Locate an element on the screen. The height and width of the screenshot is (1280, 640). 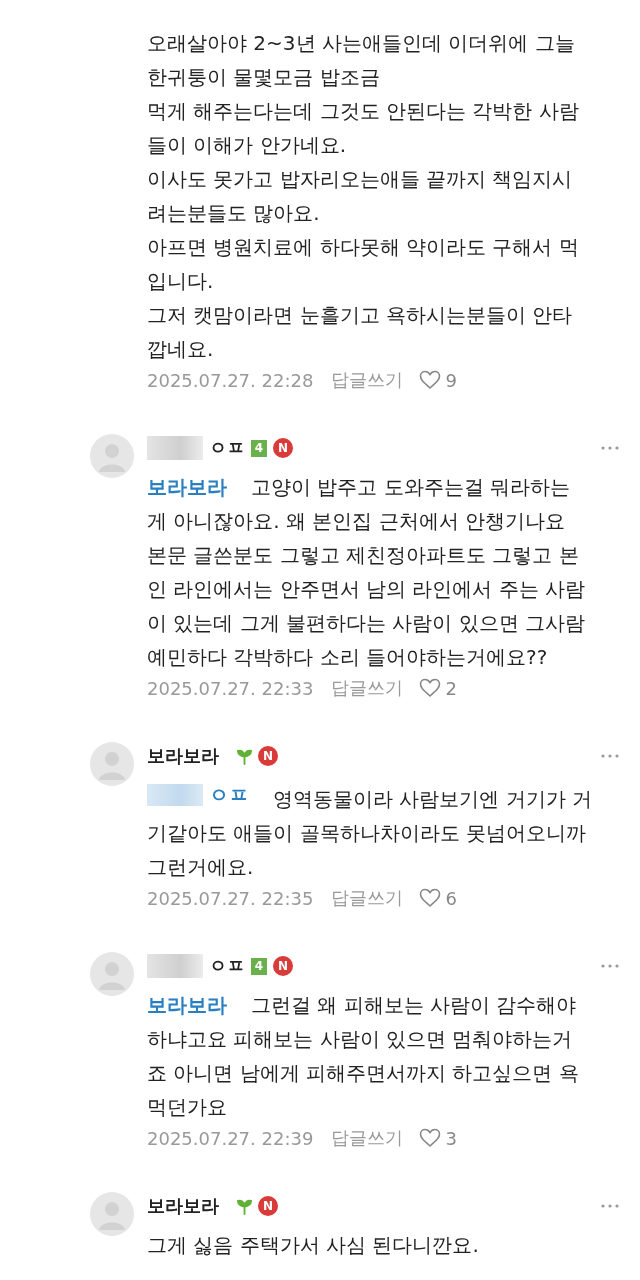
comment-date: 2025.07.27. 22:35 is located at coordinates (230, 898).